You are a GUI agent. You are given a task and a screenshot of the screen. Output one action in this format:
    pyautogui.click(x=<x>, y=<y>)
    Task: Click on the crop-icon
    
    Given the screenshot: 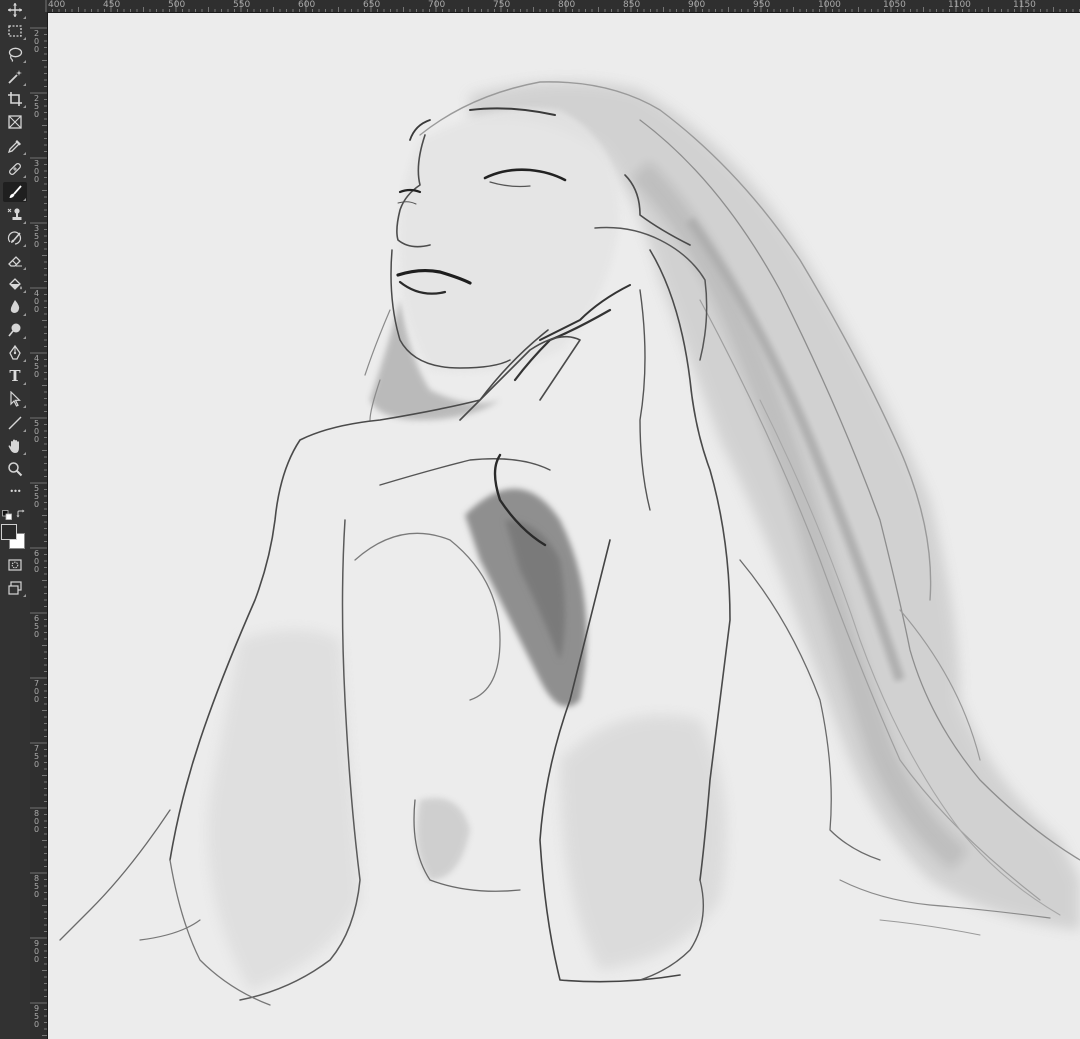 What is the action you would take?
    pyautogui.click(x=15, y=99)
    